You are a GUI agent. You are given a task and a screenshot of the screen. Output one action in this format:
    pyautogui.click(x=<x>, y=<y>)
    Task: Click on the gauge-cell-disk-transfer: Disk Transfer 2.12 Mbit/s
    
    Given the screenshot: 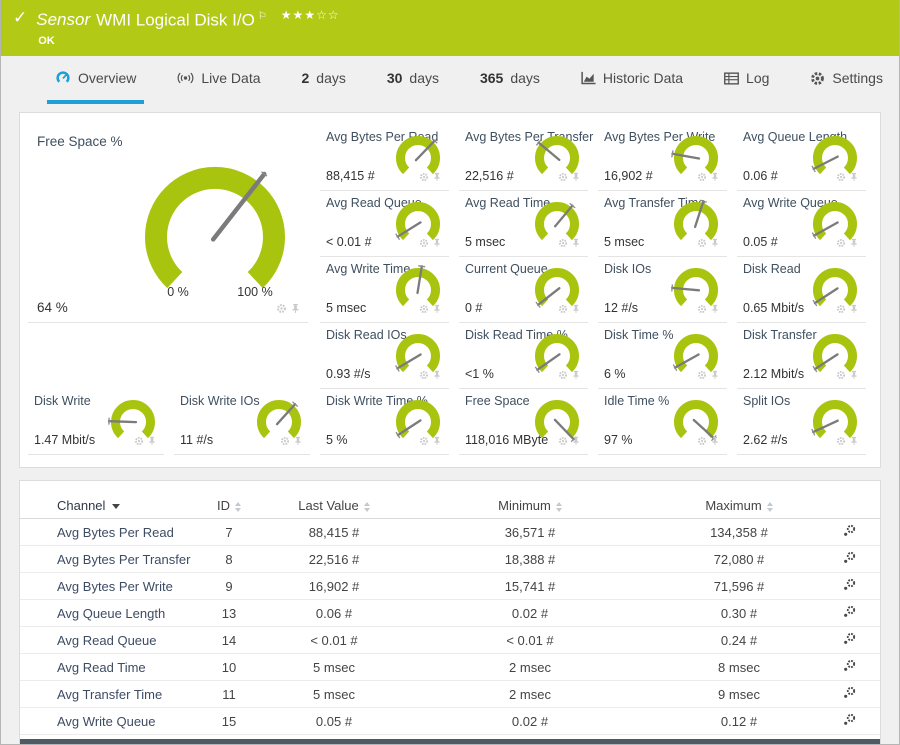 What is the action you would take?
    pyautogui.click(x=801, y=356)
    